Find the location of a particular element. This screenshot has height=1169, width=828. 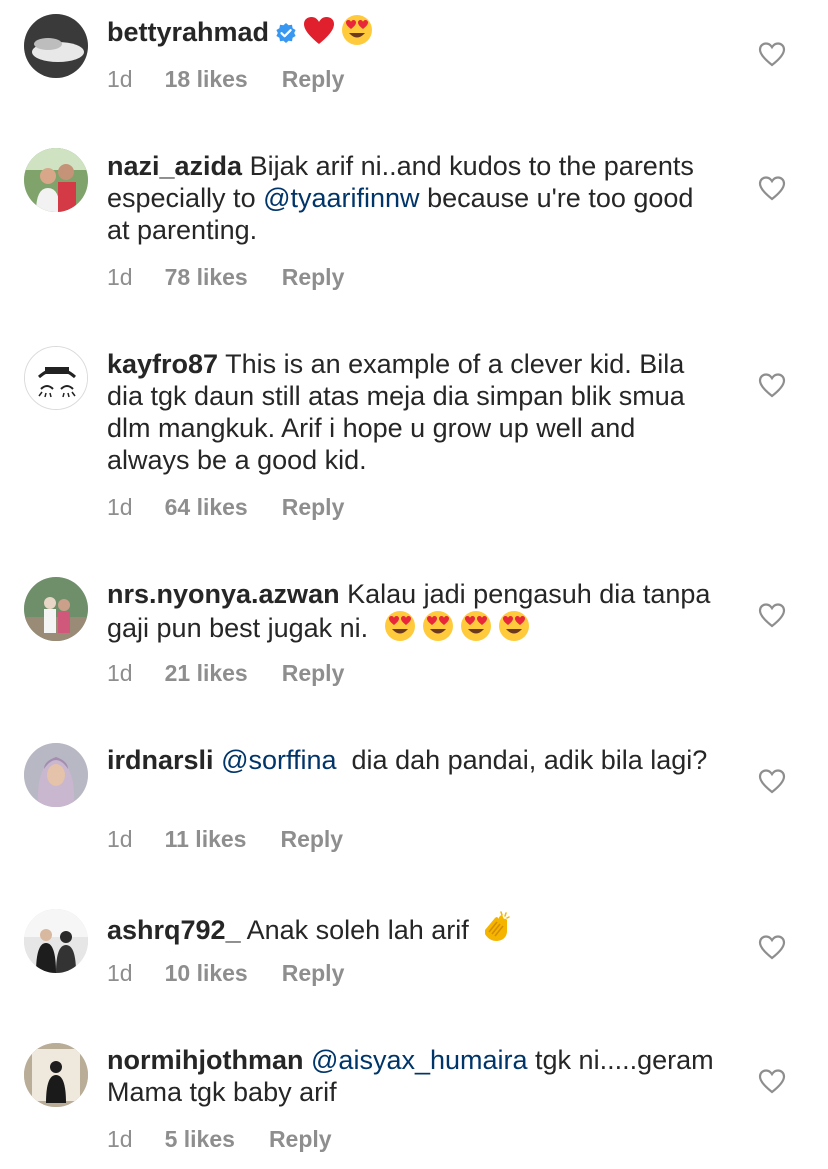

comment-text: dia dah pandai, adik bila lagi? is located at coordinates (522, 760).